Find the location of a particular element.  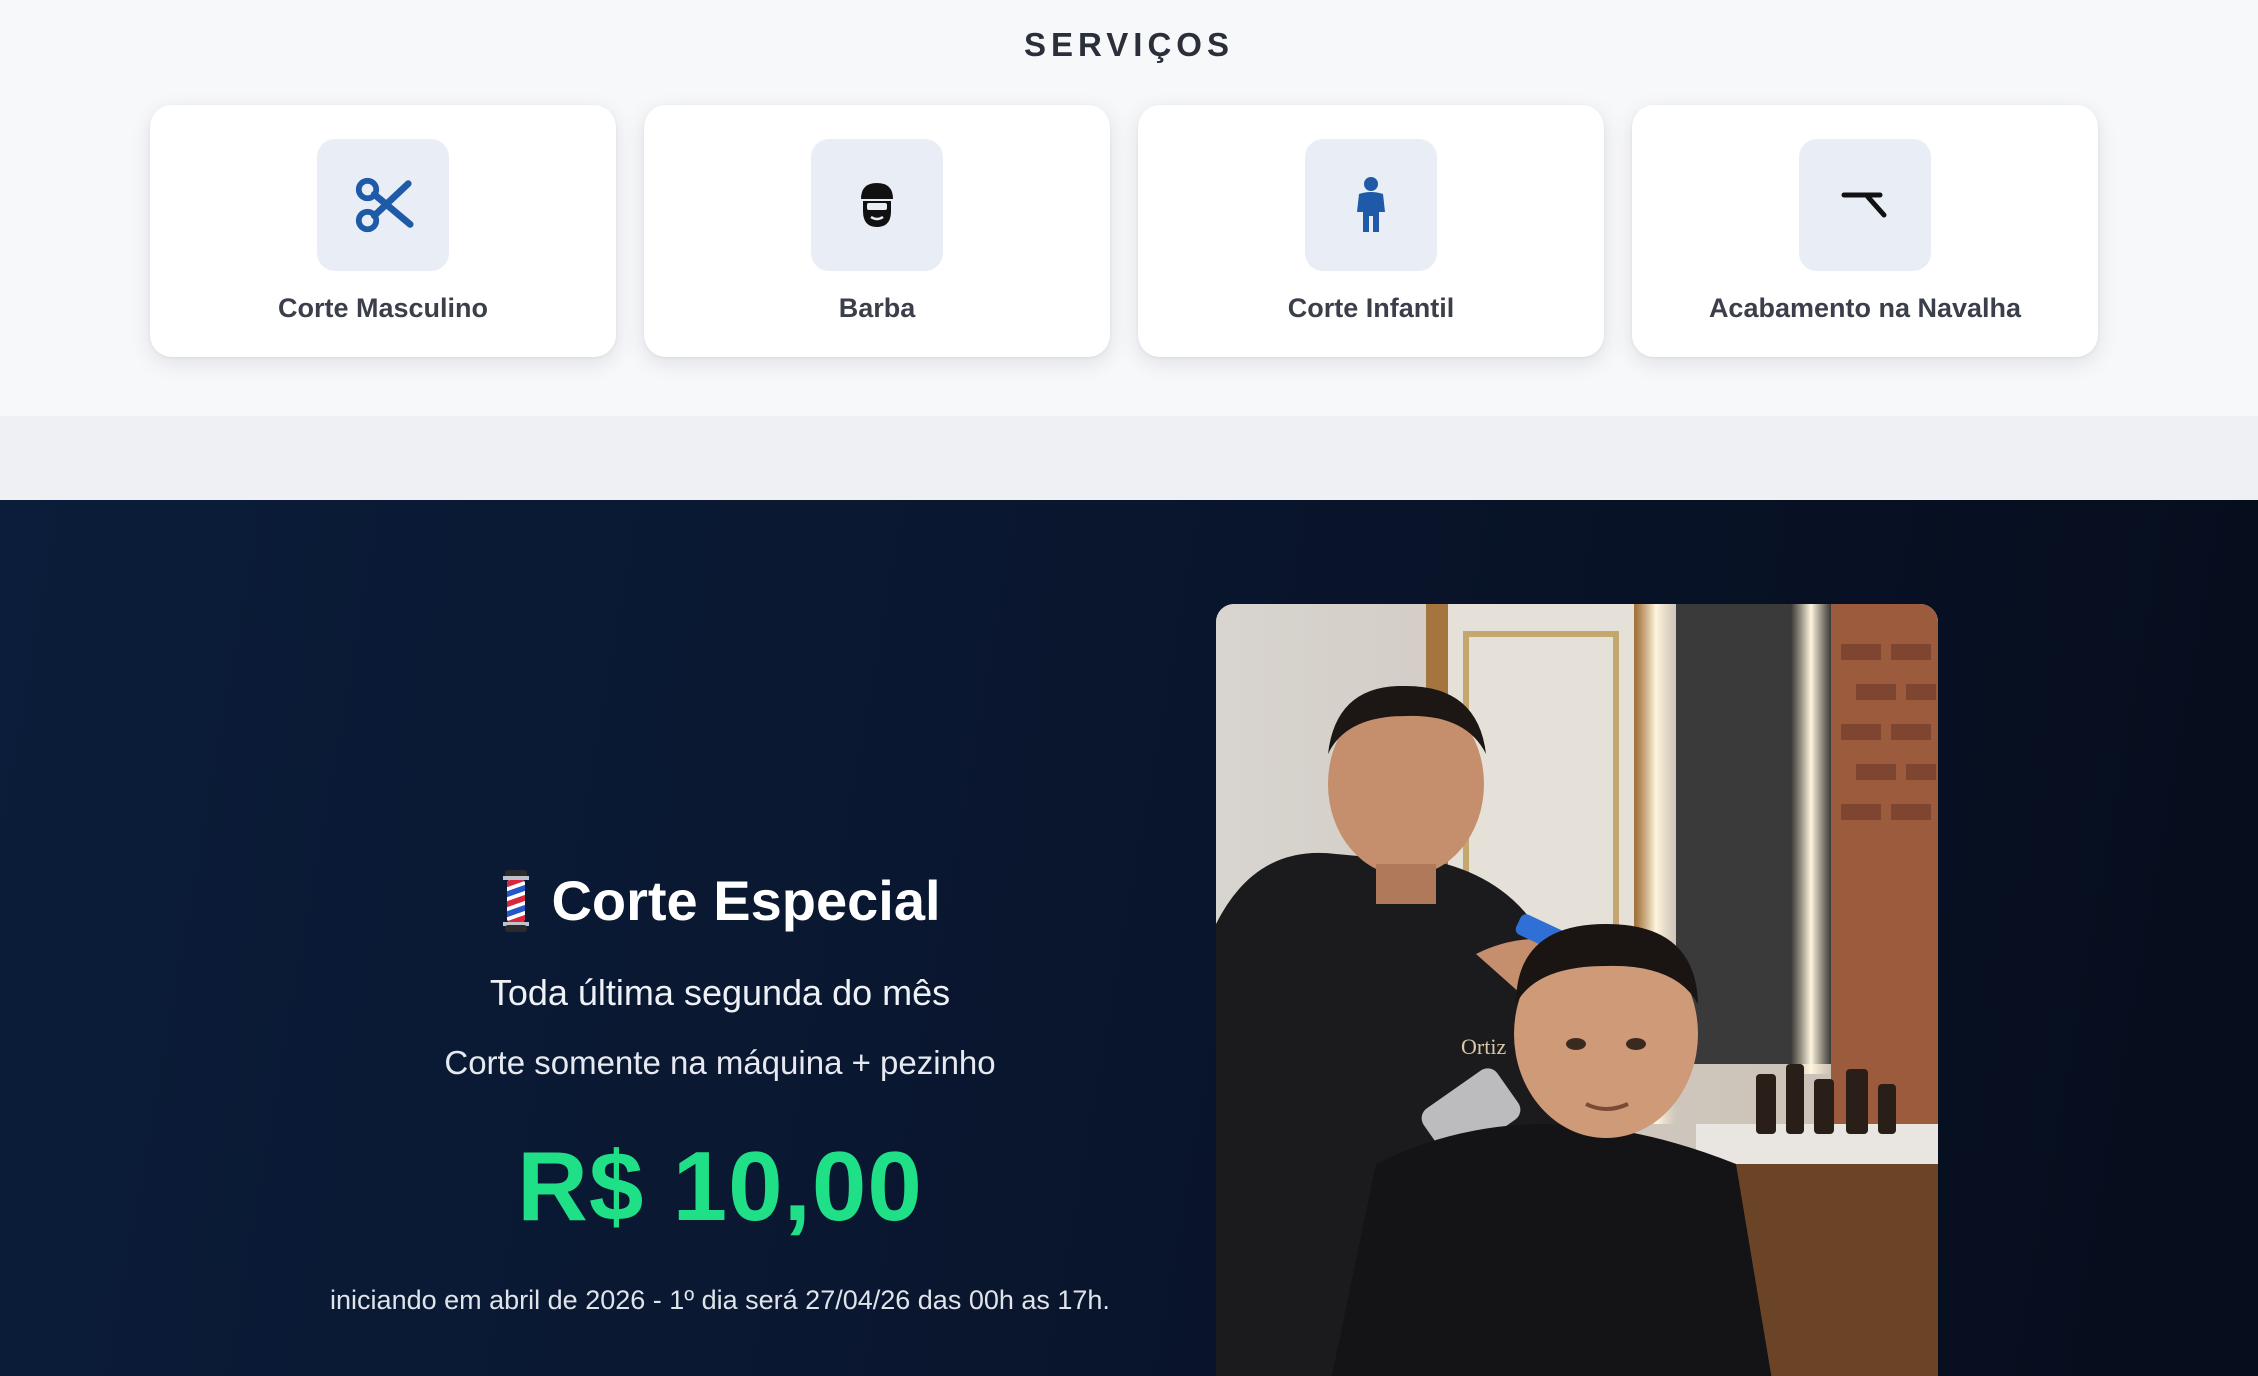

scissors-icon is located at coordinates (383, 205).